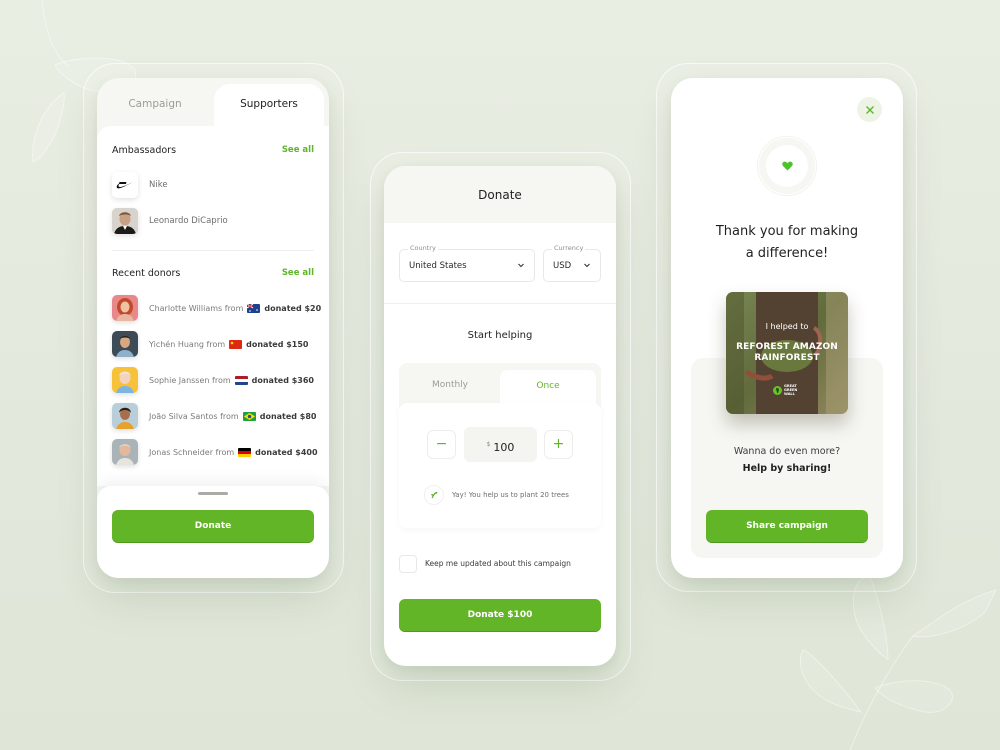 The image size is (1000, 750). I want to click on tab-supporters: Supporters, so click(269, 107).